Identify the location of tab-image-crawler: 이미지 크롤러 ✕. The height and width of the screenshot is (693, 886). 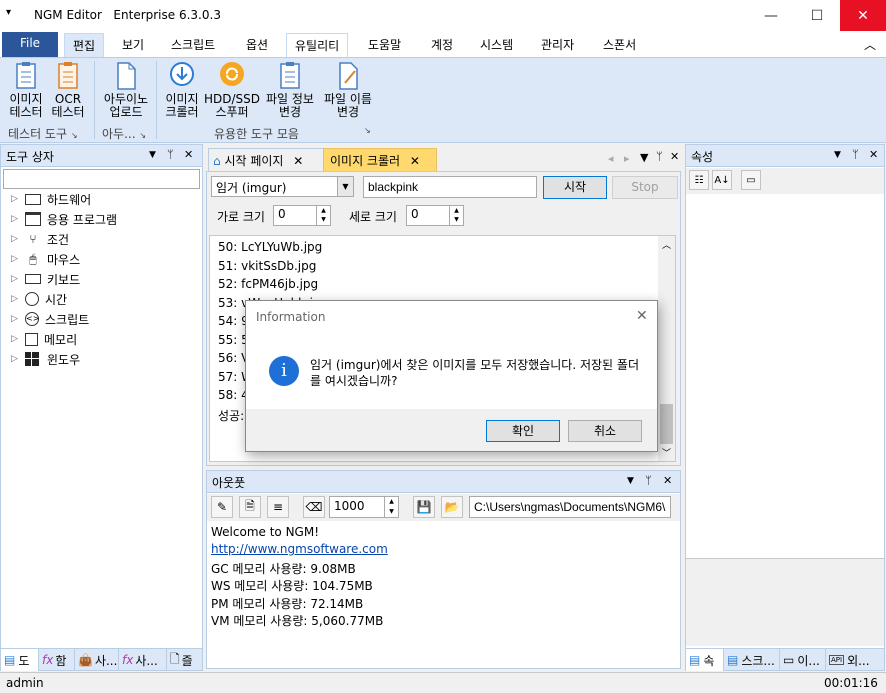
(380, 159).